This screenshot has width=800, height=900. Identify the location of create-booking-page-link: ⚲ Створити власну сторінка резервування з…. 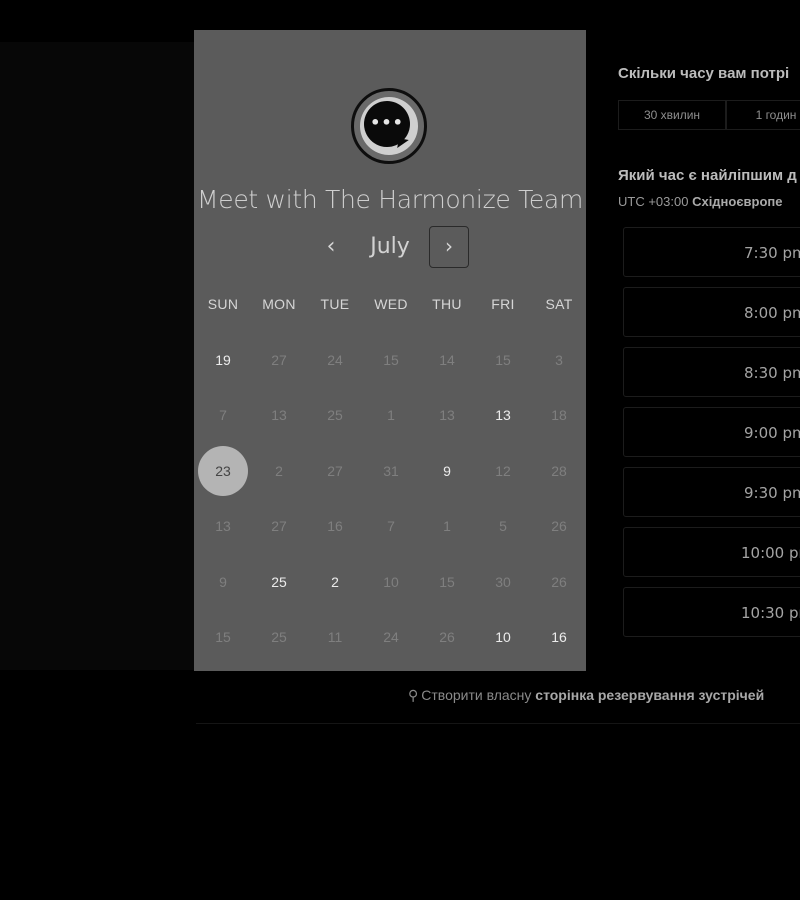
(586, 695).